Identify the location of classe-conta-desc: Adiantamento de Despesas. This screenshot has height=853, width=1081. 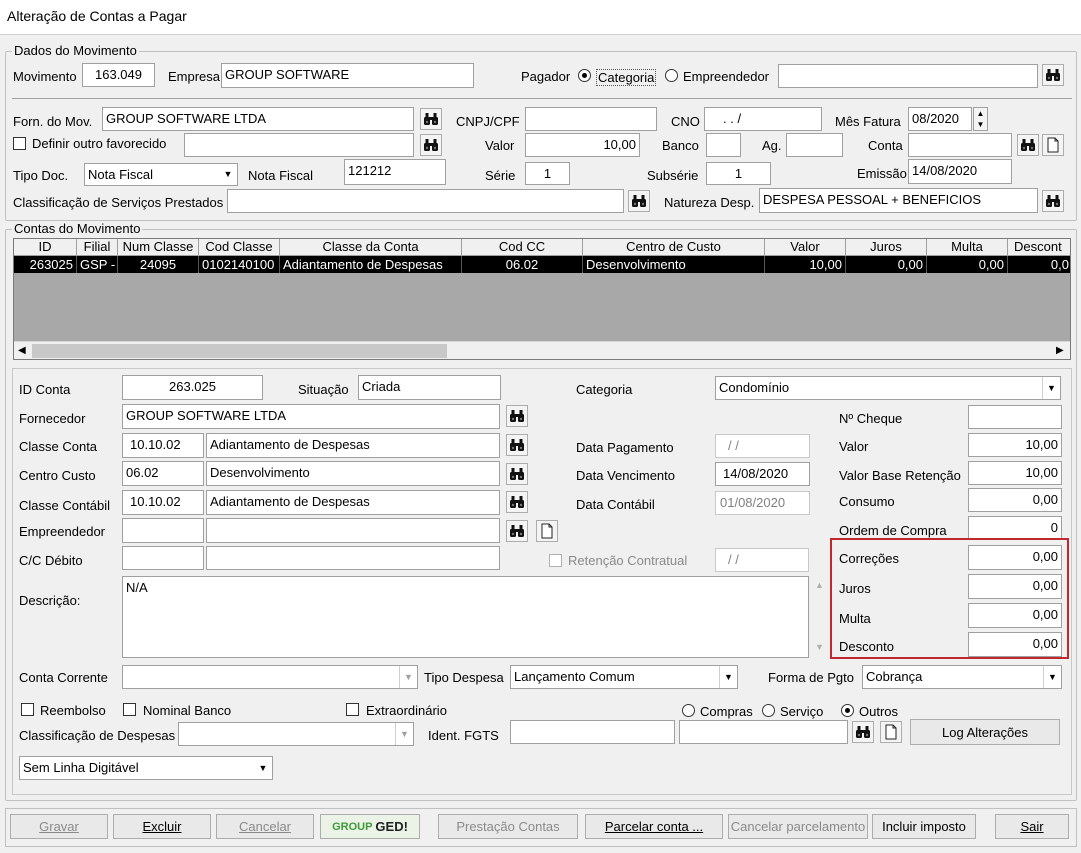
(353, 445).